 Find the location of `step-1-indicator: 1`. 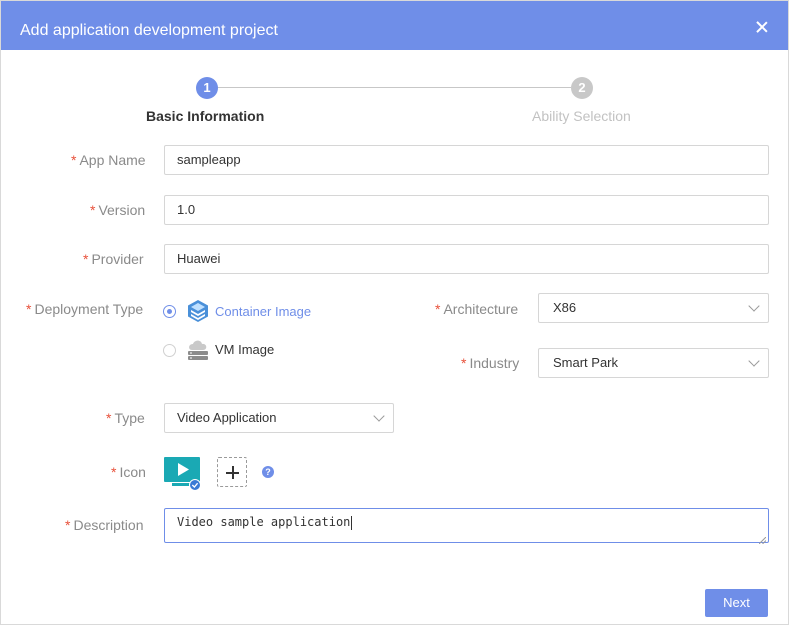

step-1-indicator: 1 is located at coordinates (207, 88).